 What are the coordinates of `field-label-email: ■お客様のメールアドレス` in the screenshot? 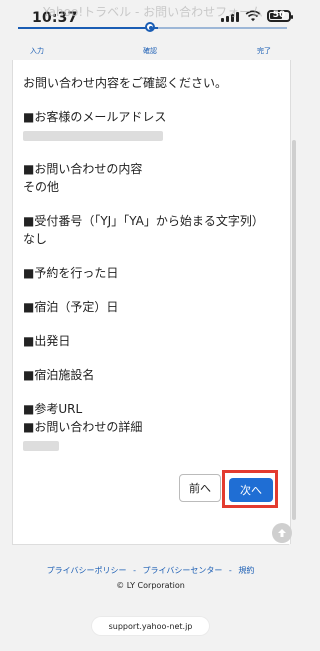 It's located at (95, 117).